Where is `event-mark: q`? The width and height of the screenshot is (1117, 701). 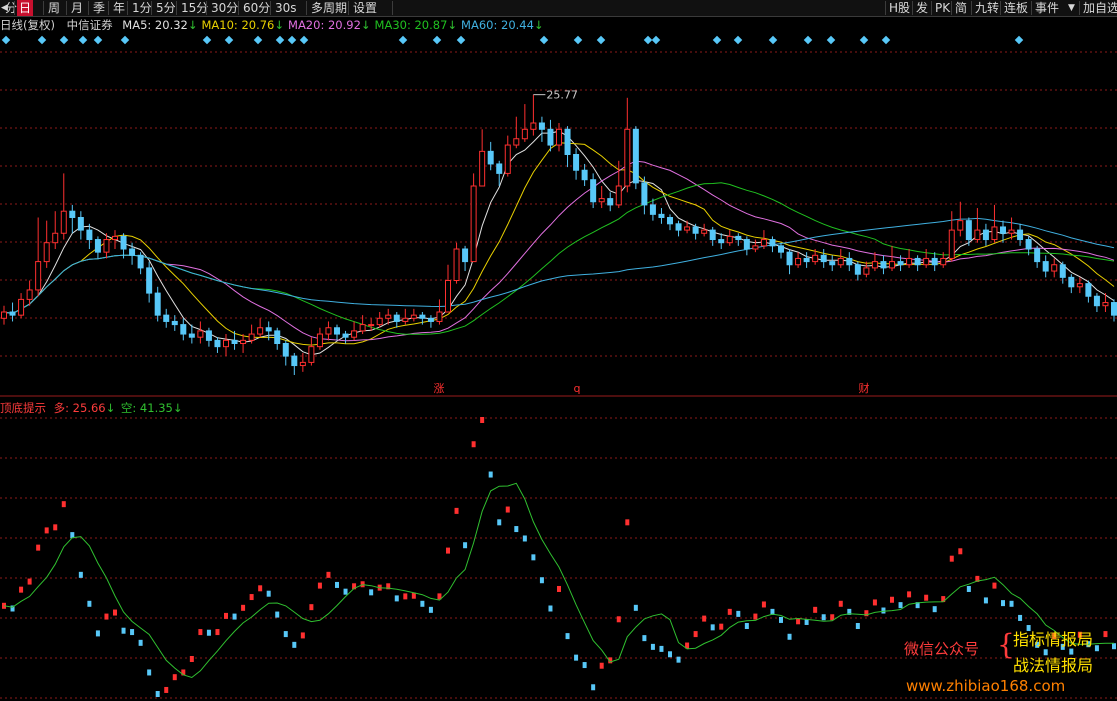 event-mark: q is located at coordinates (577, 388).